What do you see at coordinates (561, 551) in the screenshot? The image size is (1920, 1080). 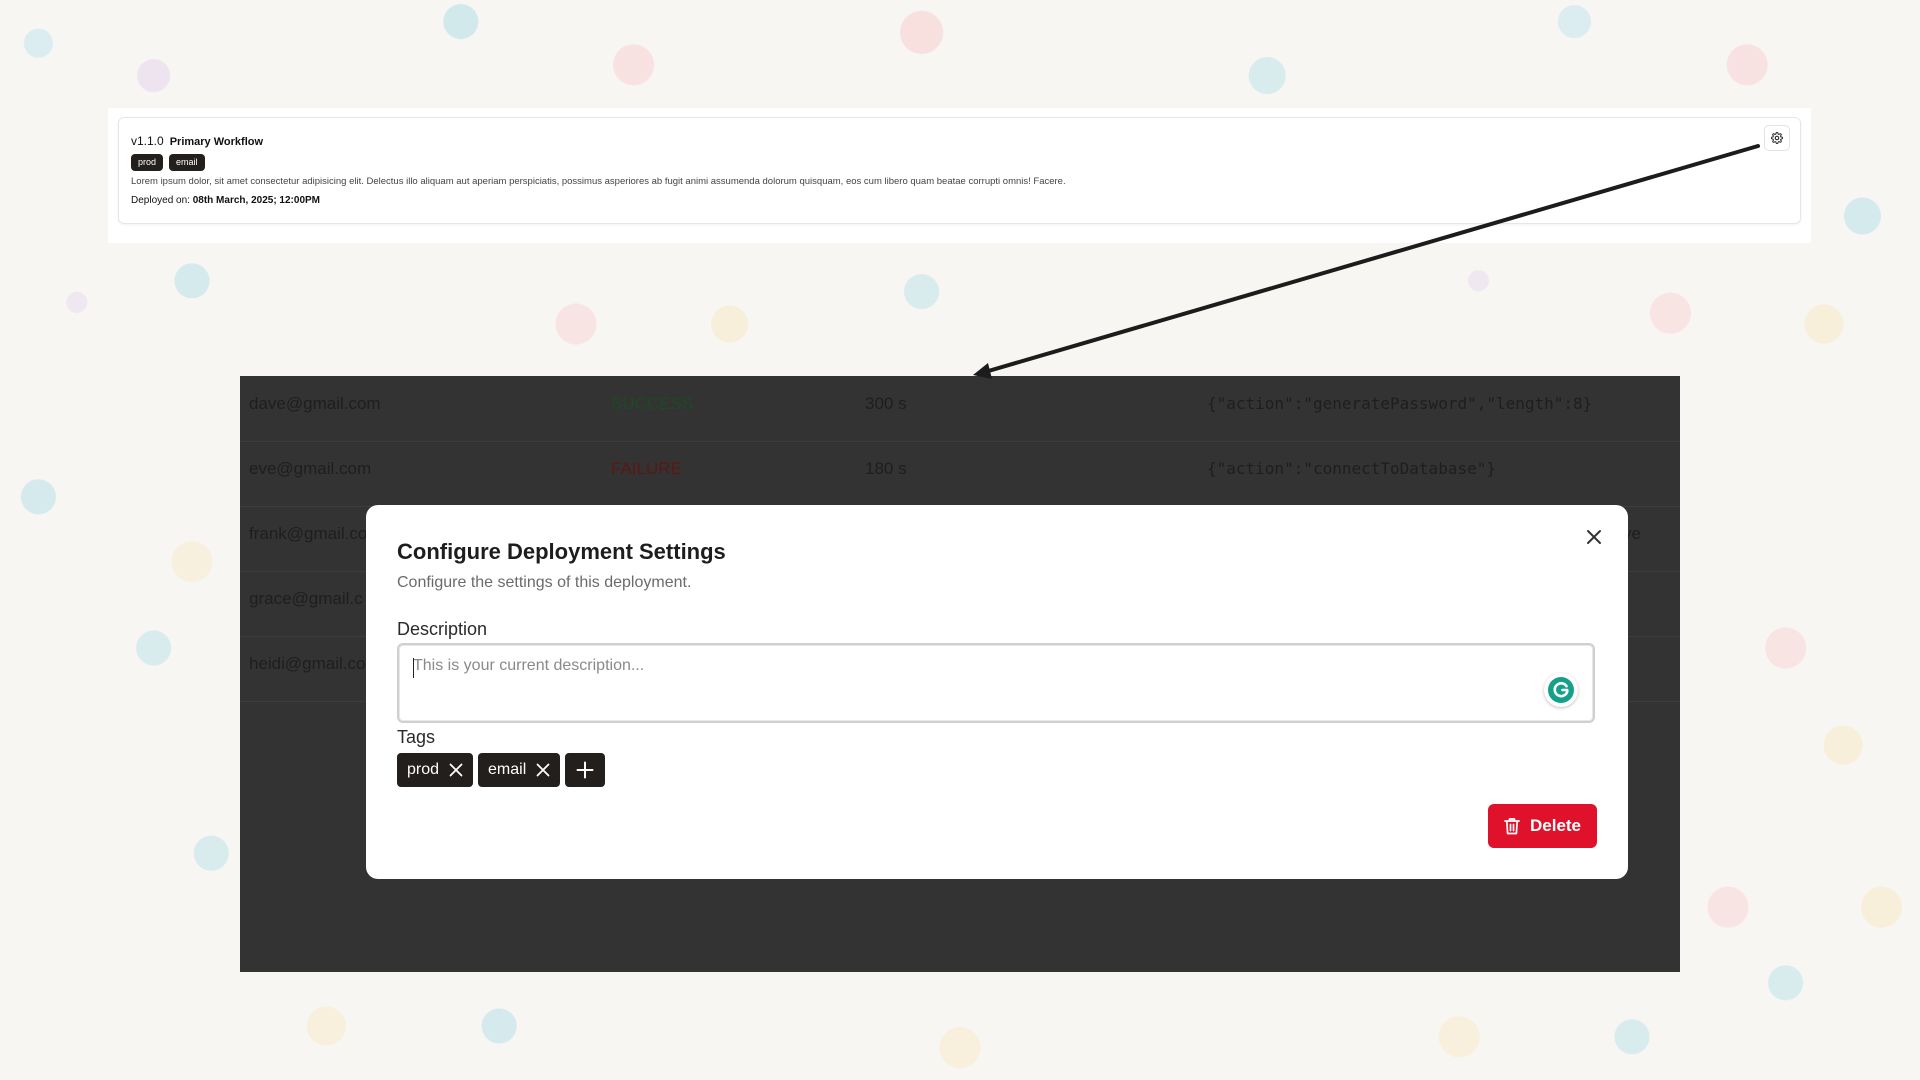 I see `modal-title: Configure Deployment Settings` at bounding box center [561, 551].